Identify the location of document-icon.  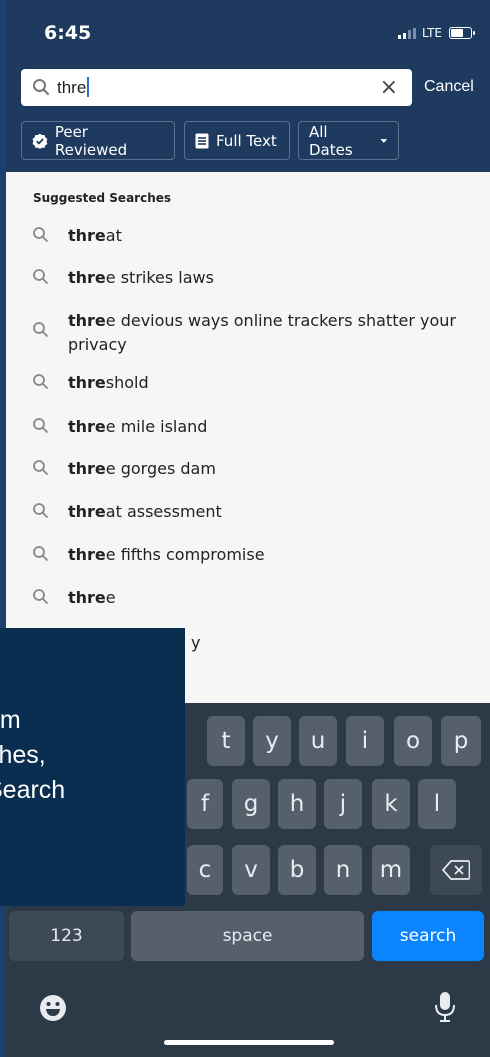
(202, 140).